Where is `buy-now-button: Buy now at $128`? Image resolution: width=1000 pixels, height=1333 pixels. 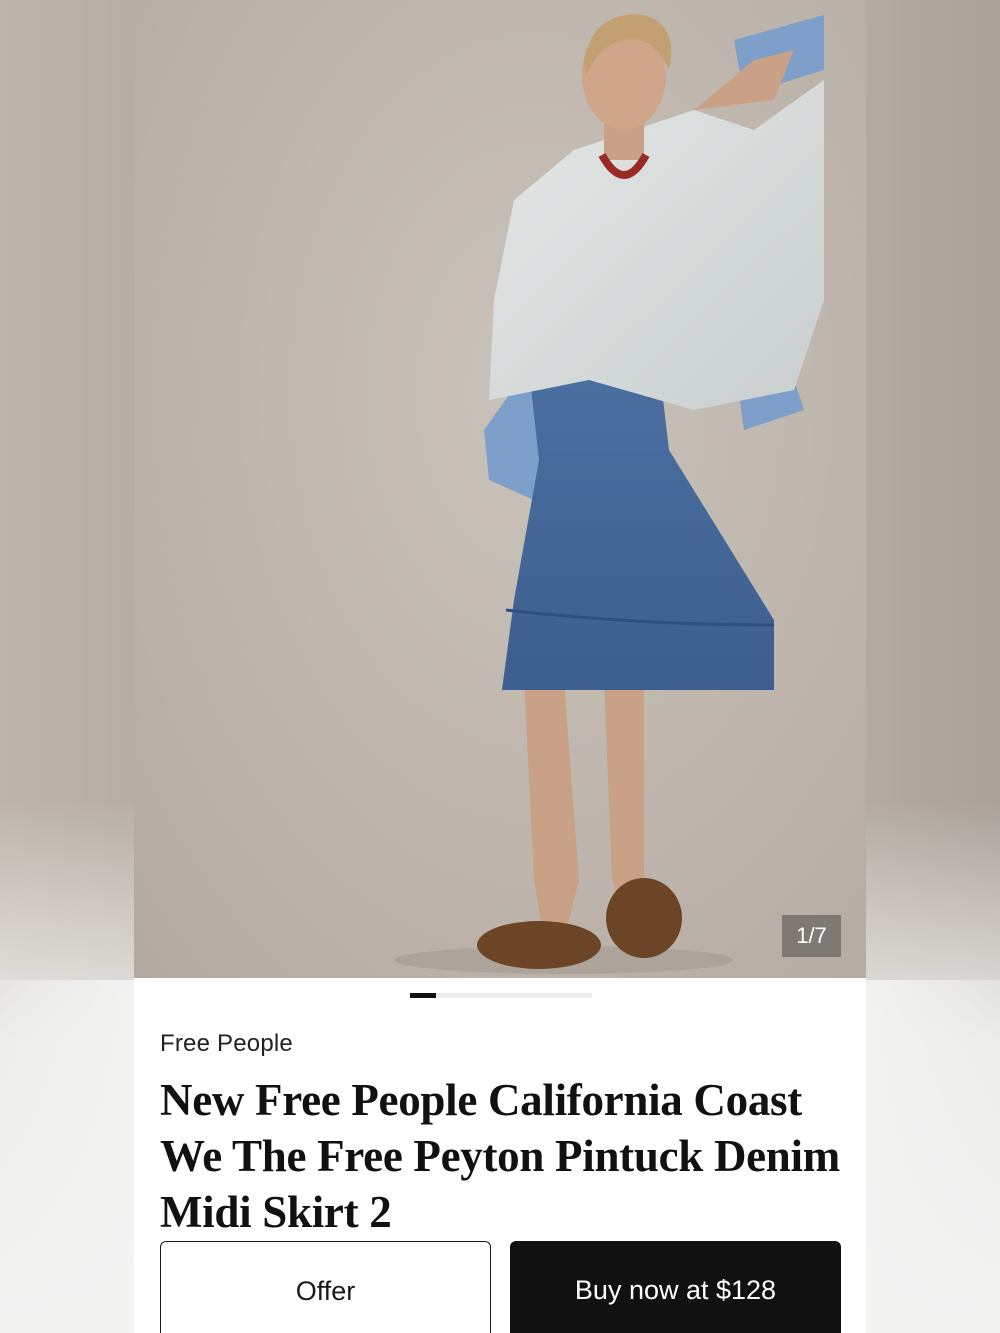
buy-now-button: Buy now at $128 is located at coordinates (675, 1287).